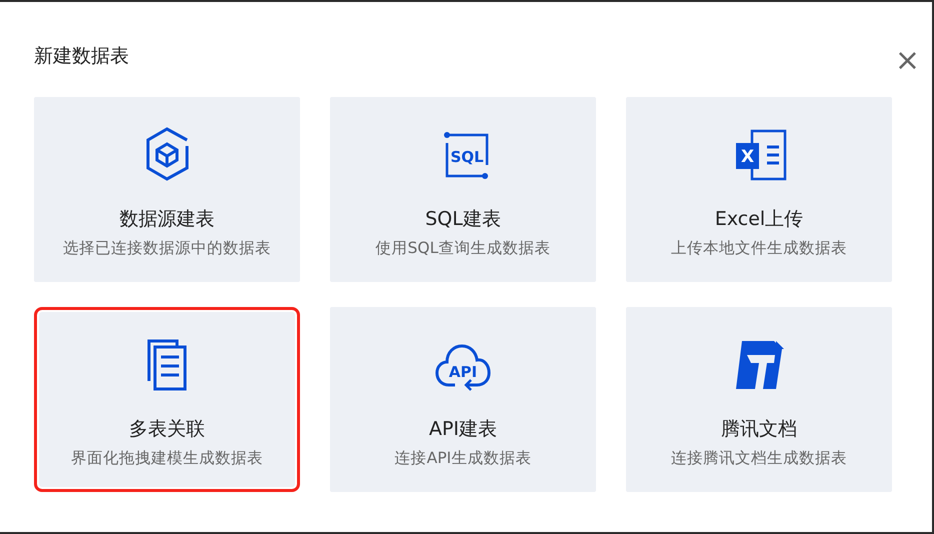  What do you see at coordinates (167, 189) in the screenshot?
I see `option-card: 数据源建表 选择已连接数据源中的数据表` at bounding box center [167, 189].